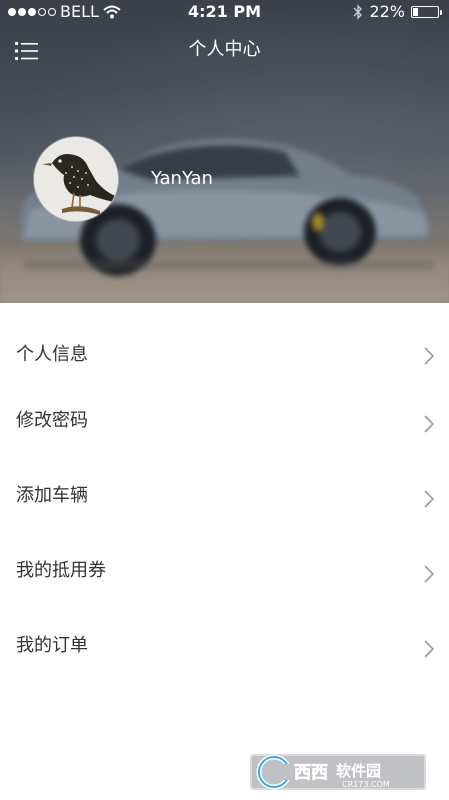 Image resolution: width=449 pixels, height=800 pixels. I want to click on status-right: 22%, so click(397, 12).